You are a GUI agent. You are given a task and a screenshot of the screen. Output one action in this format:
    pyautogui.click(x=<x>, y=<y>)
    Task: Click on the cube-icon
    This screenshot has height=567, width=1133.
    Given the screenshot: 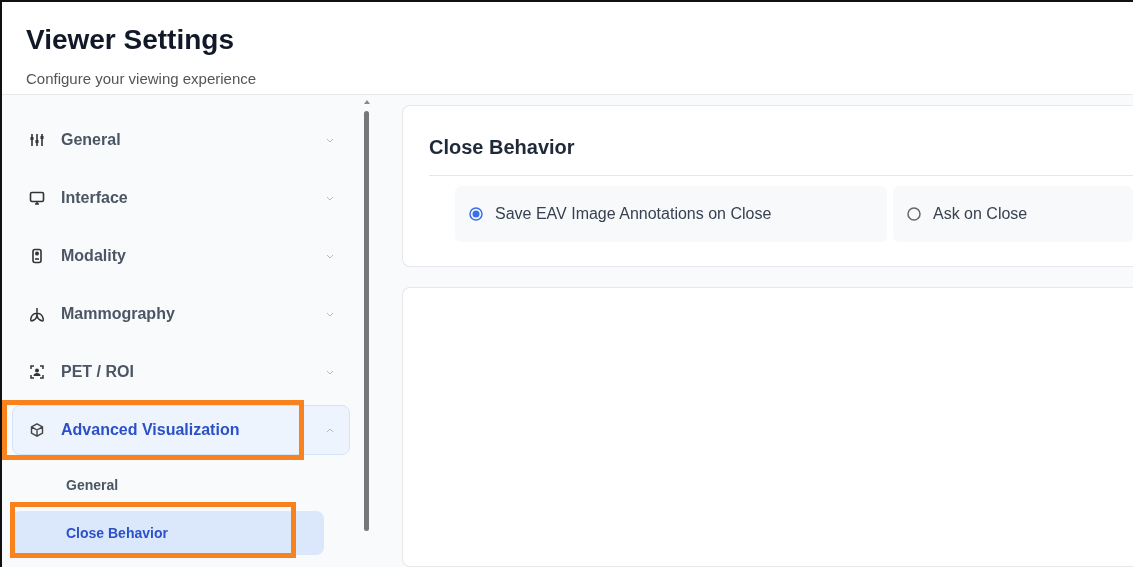 What is the action you would take?
    pyautogui.click(x=37, y=430)
    